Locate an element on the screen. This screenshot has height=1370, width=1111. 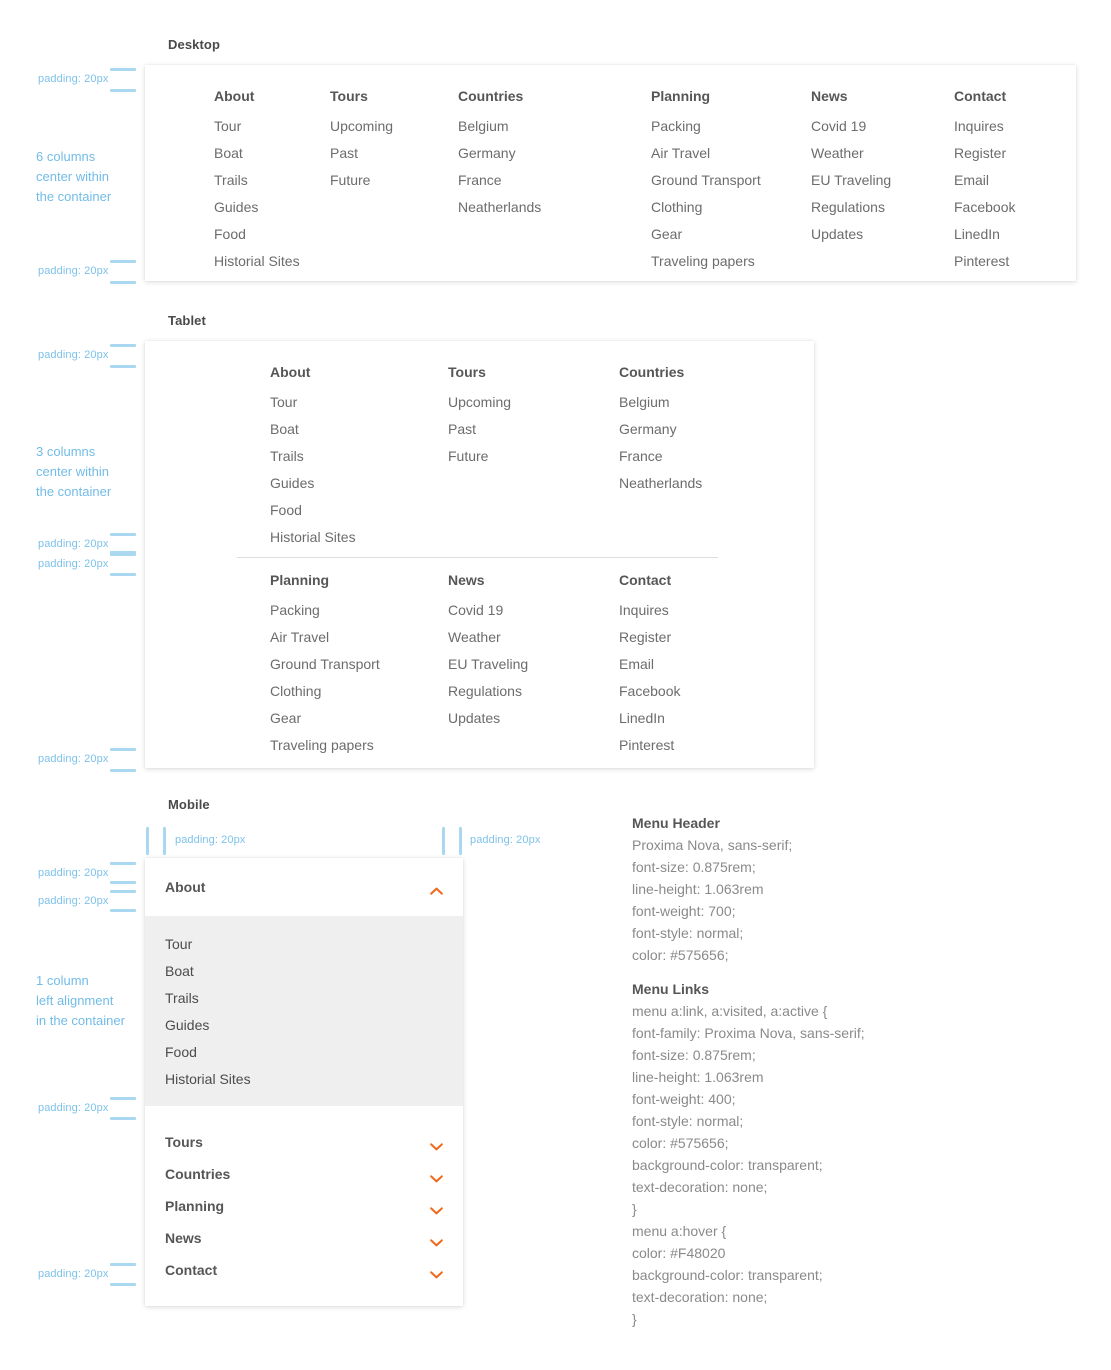
tablet-countries-link: France is located at coordinates (660, 456).